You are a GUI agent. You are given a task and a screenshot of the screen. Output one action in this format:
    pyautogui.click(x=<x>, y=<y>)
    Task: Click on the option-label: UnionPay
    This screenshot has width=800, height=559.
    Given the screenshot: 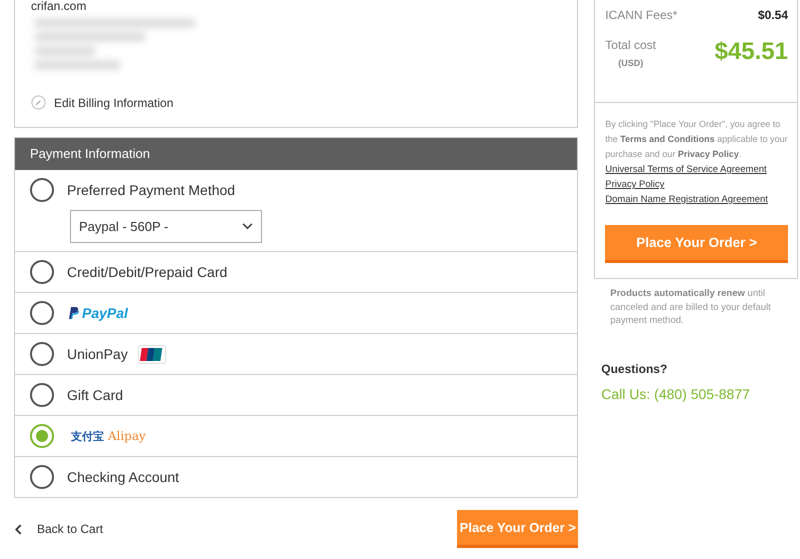 What is the action you would take?
    pyautogui.click(x=97, y=354)
    